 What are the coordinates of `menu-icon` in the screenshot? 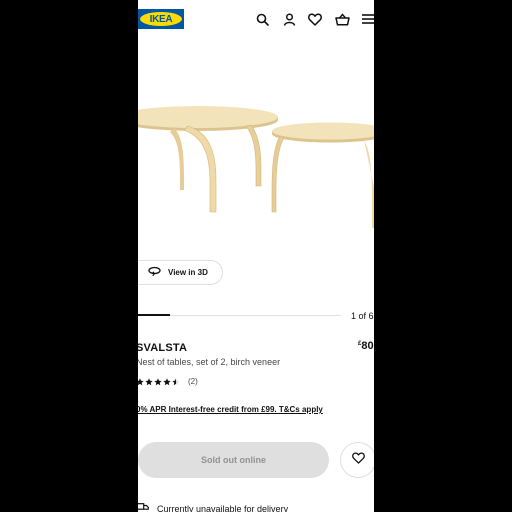 It's located at (367, 19).